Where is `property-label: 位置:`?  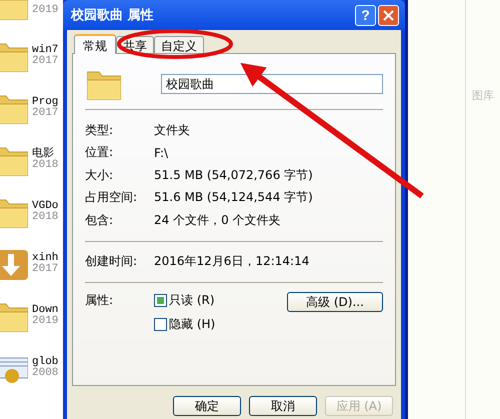 property-label: 位置: is located at coordinates (99, 153).